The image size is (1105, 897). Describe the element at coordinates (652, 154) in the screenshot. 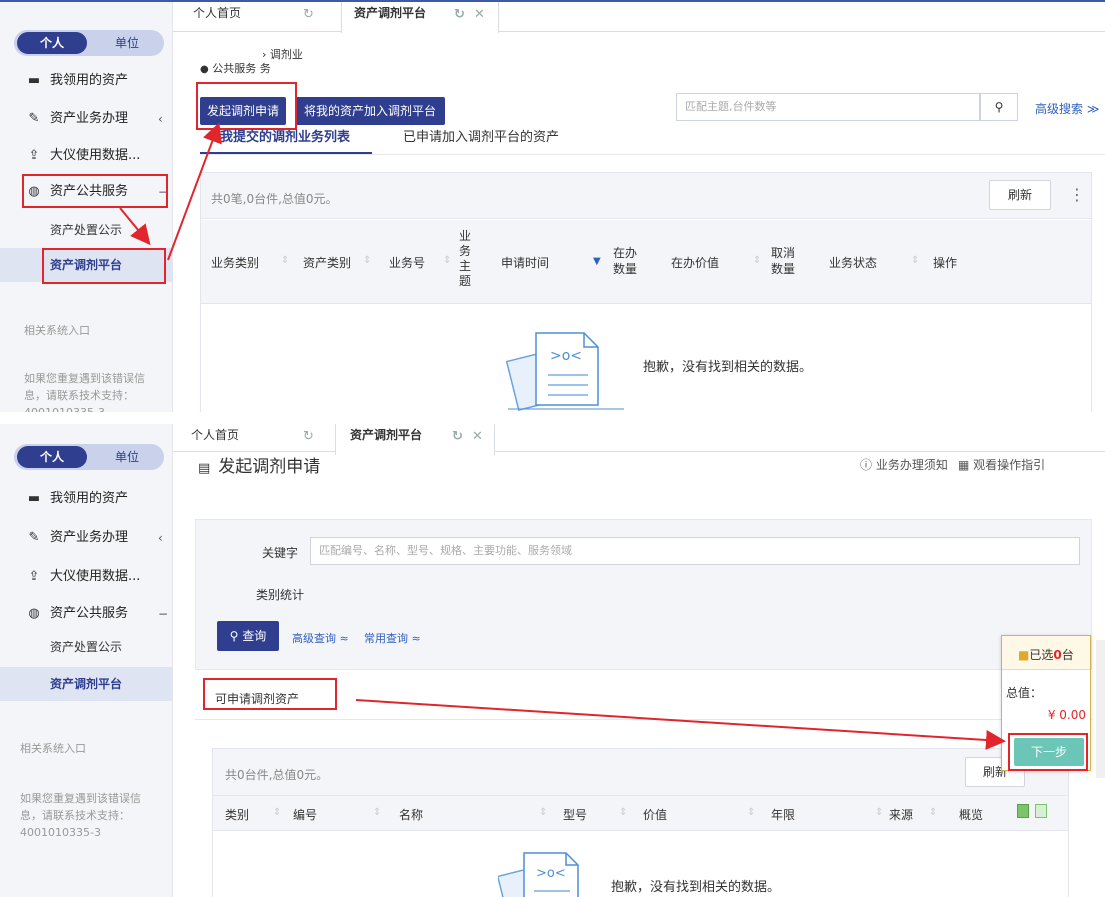

I see `tab-divider` at that location.